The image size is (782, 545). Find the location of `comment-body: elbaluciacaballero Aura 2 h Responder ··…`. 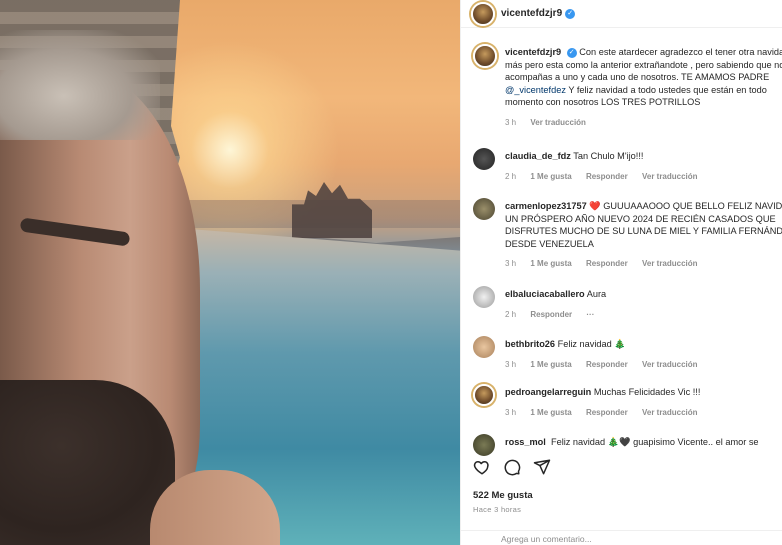

comment-body: elbaluciacaballero Aura 2 h Responder ··… is located at coordinates (643, 304).